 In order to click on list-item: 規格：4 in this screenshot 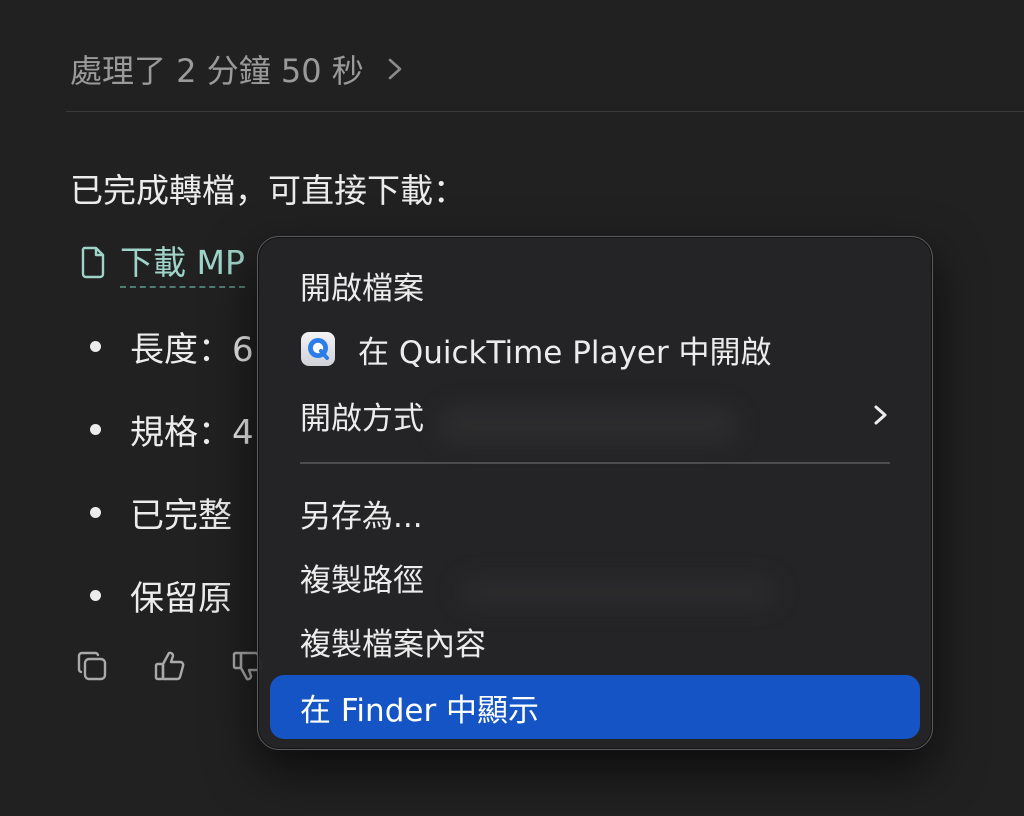, I will do `click(171, 446)`.